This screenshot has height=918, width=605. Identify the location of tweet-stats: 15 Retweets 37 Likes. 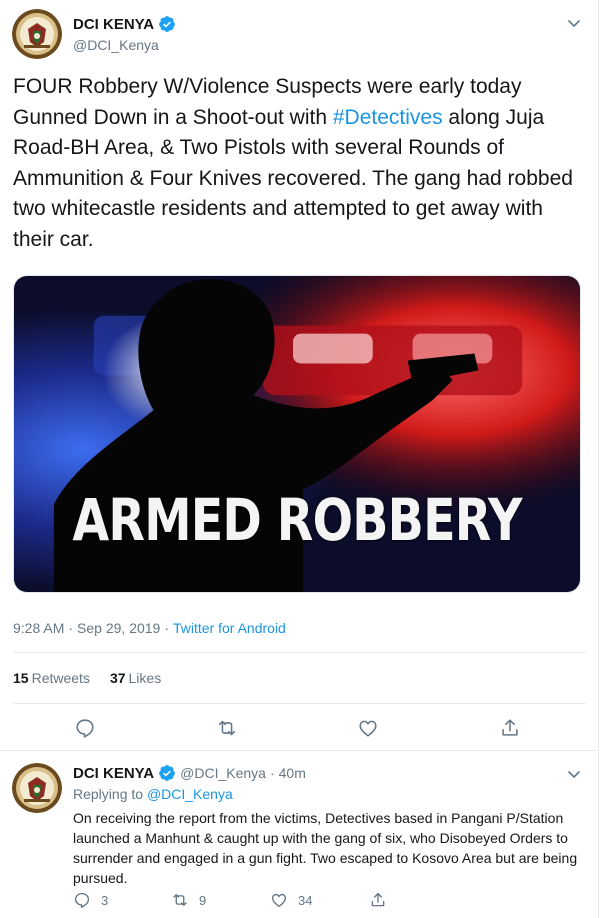
(87, 678).